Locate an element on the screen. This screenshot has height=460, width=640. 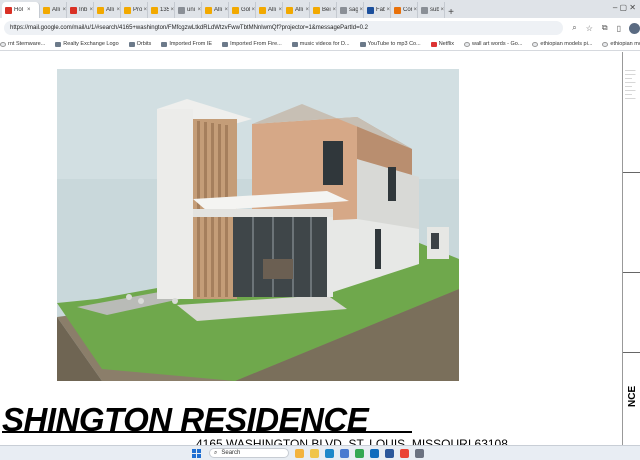
browser-tab: Fab × is located at coordinates (377, 10).